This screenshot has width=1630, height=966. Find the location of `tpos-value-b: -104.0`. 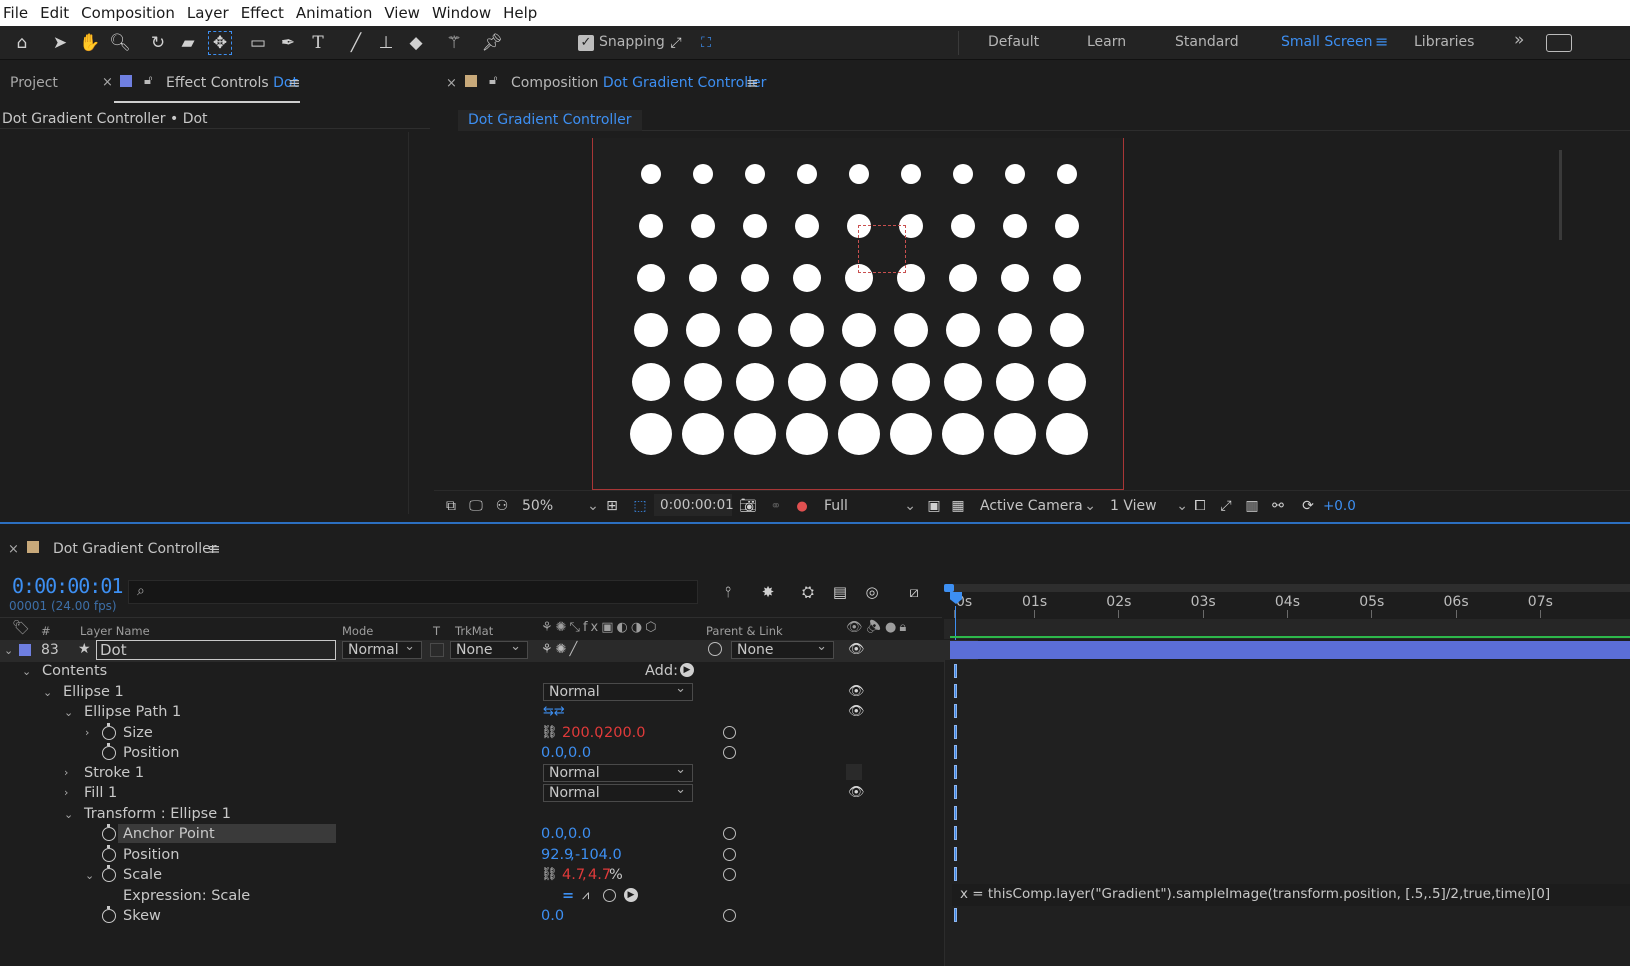

tpos-value-b: -104.0 is located at coordinates (598, 855).